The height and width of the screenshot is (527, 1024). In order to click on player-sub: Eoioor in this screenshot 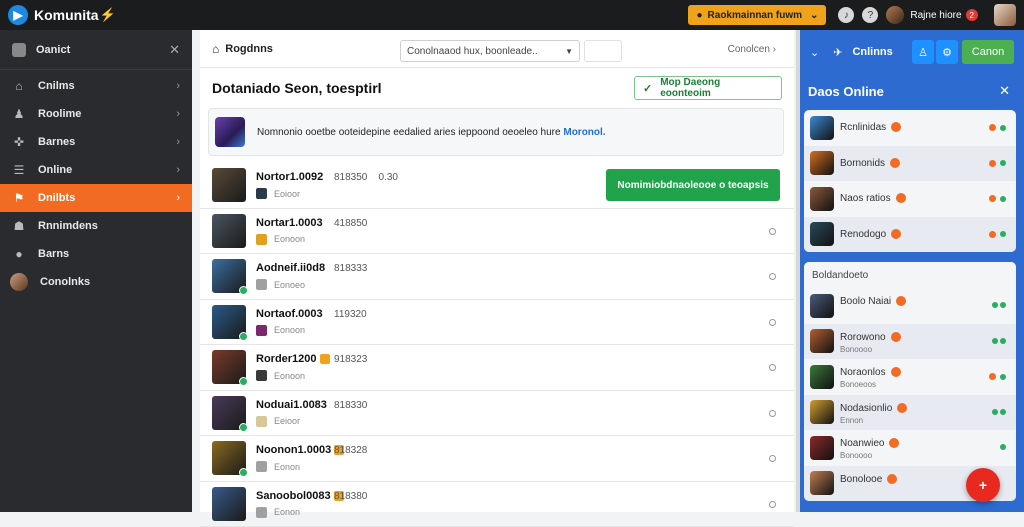, I will do `click(278, 193)`.